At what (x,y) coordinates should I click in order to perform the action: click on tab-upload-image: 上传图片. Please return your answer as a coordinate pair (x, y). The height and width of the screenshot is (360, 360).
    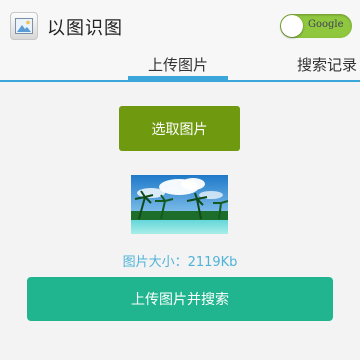
    Looking at the image, I should click on (178, 64).